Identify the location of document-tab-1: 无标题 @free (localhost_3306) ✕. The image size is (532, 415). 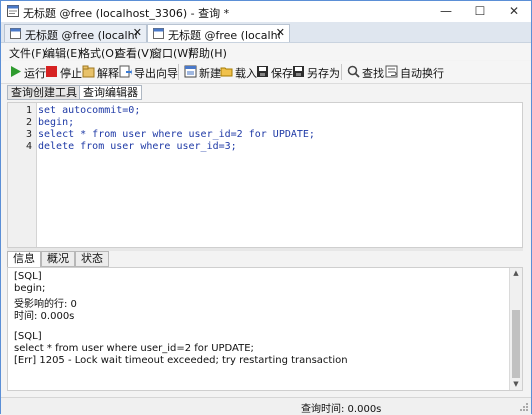
(75, 33).